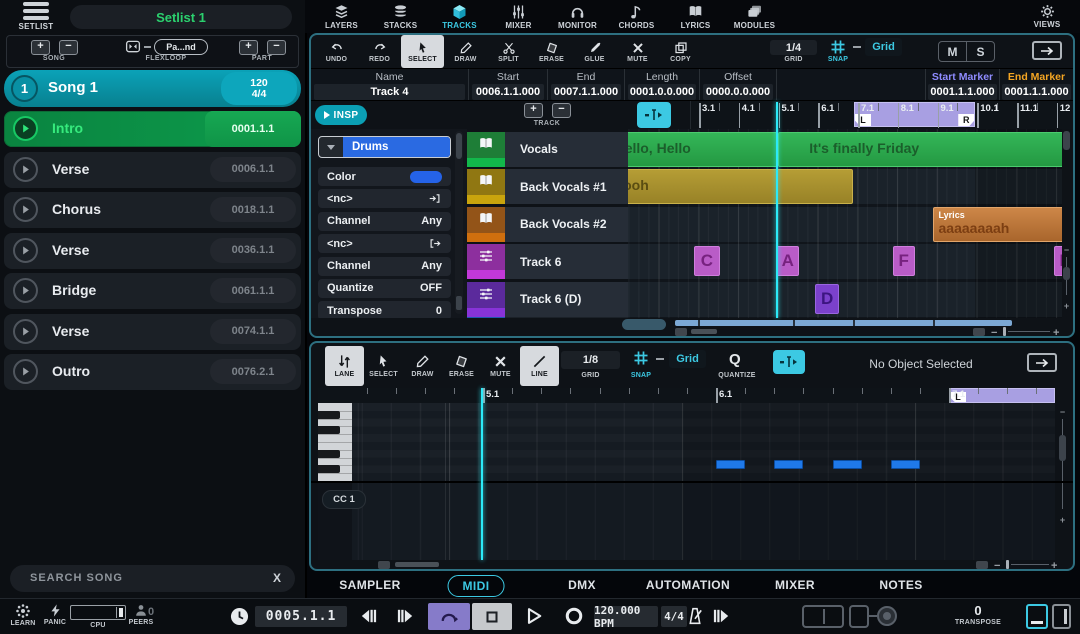  Describe the element at coordinates (1054, 565) in the screenshot. I see `midi-hzoom-in-icon: +` at that location.